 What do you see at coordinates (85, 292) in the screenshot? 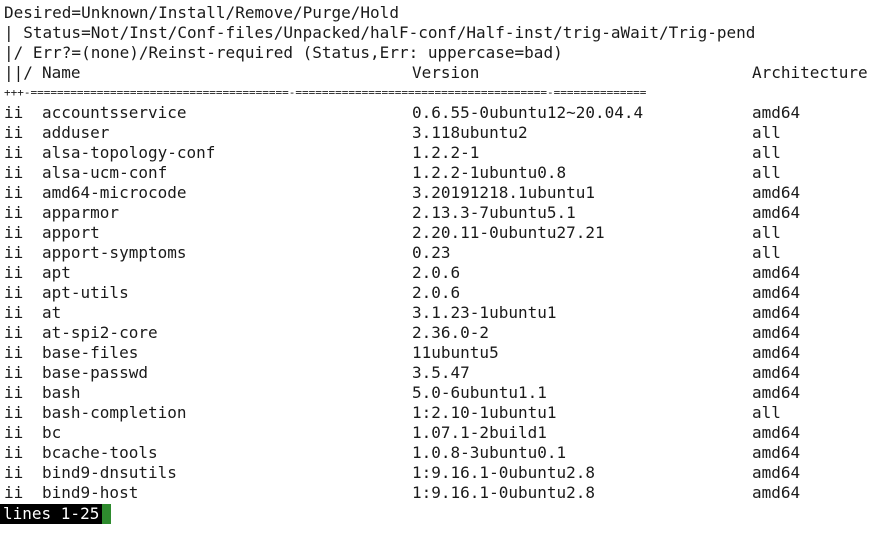
I see `package-name: apt-utils` at bounding box center [85, 292].